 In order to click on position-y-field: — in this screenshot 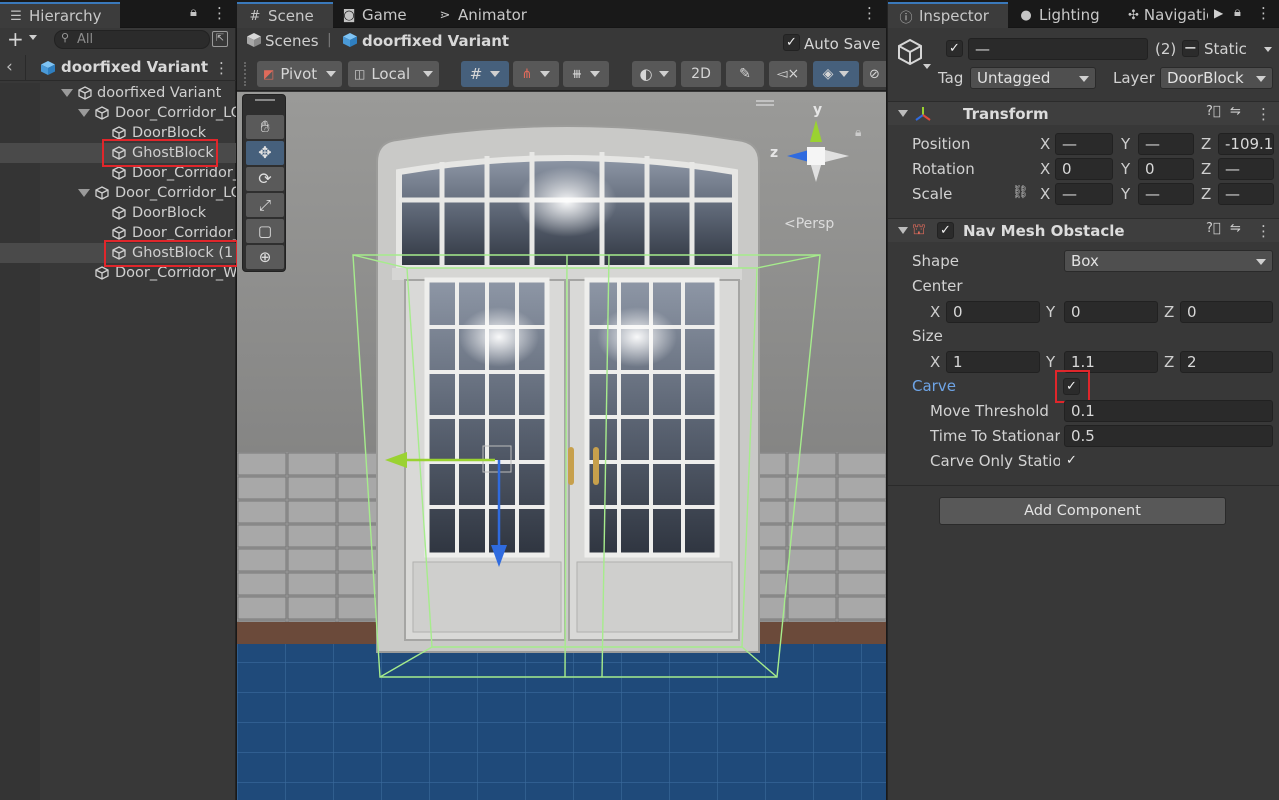, I will do `click(1166, 144)`.